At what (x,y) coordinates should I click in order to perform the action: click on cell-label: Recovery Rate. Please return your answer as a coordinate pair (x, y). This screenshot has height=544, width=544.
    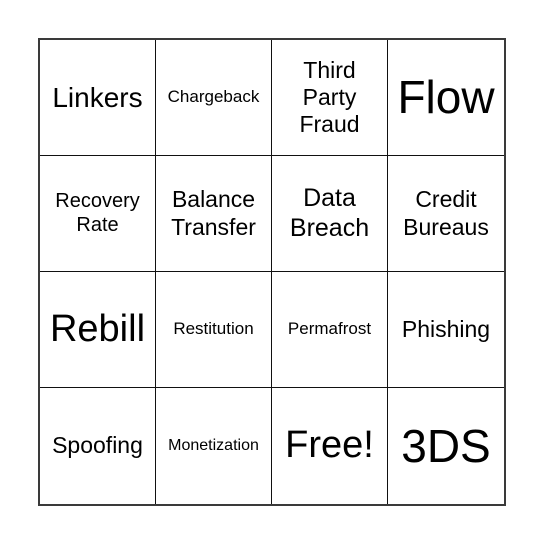
    Looking at the image, I should click on (97, 212).